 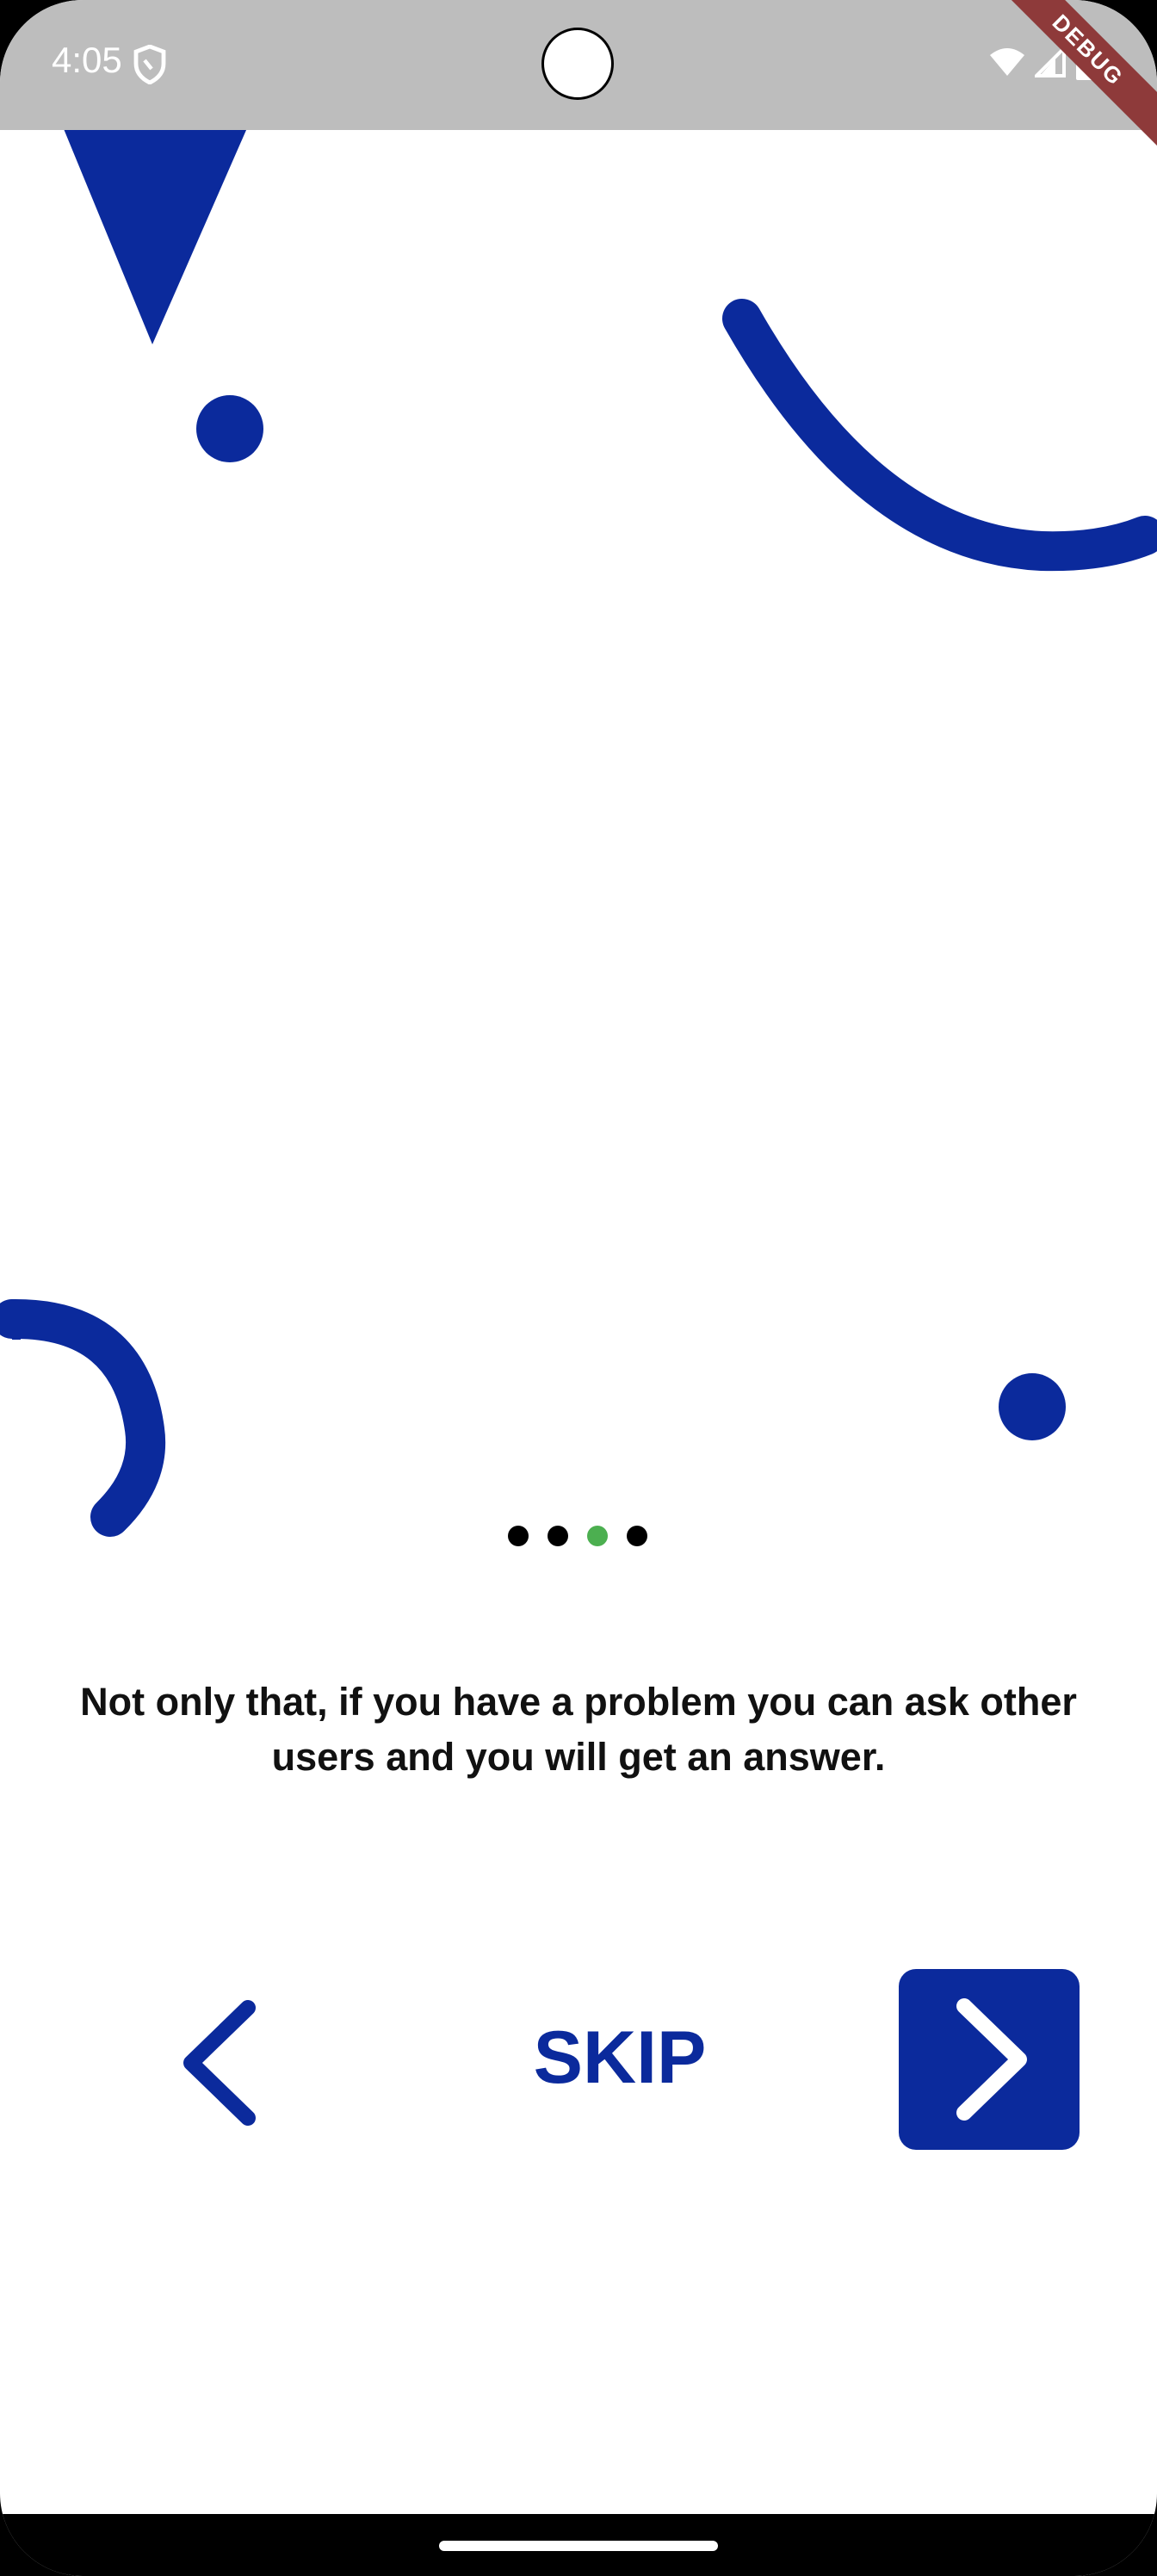 I want to click on status-bar: 4:05 DEBUG, so click(x=579, y=78).